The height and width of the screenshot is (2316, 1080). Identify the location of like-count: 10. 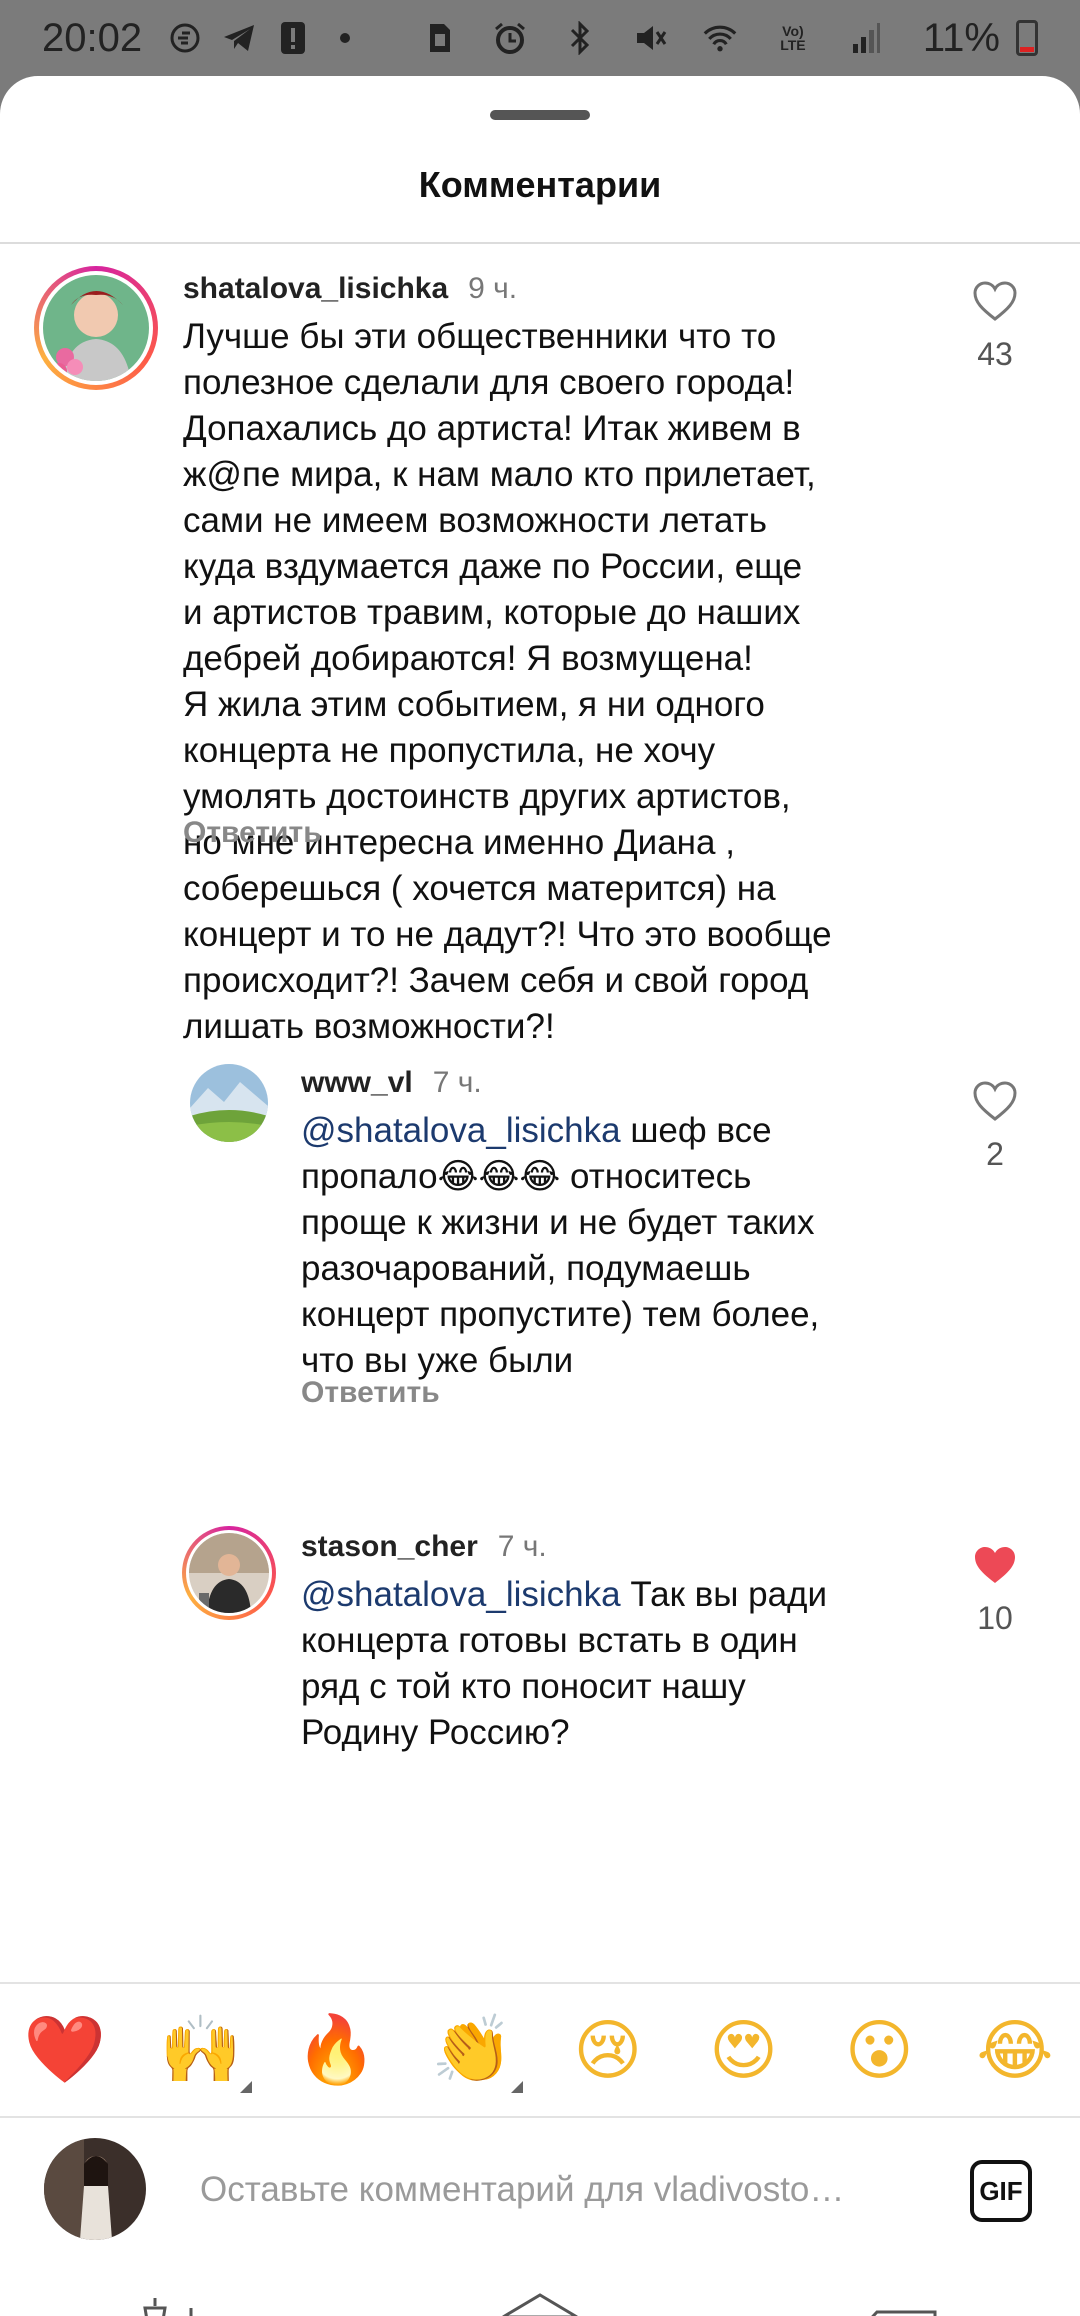
(995, 1618).